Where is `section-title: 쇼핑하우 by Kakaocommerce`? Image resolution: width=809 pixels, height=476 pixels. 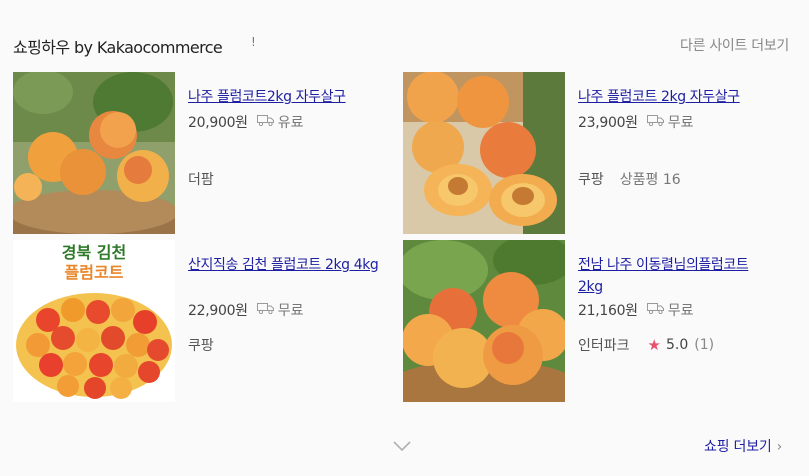
section-title: 쇼핑하우 by Kakaocommerce is located at coordinates (118, 47).